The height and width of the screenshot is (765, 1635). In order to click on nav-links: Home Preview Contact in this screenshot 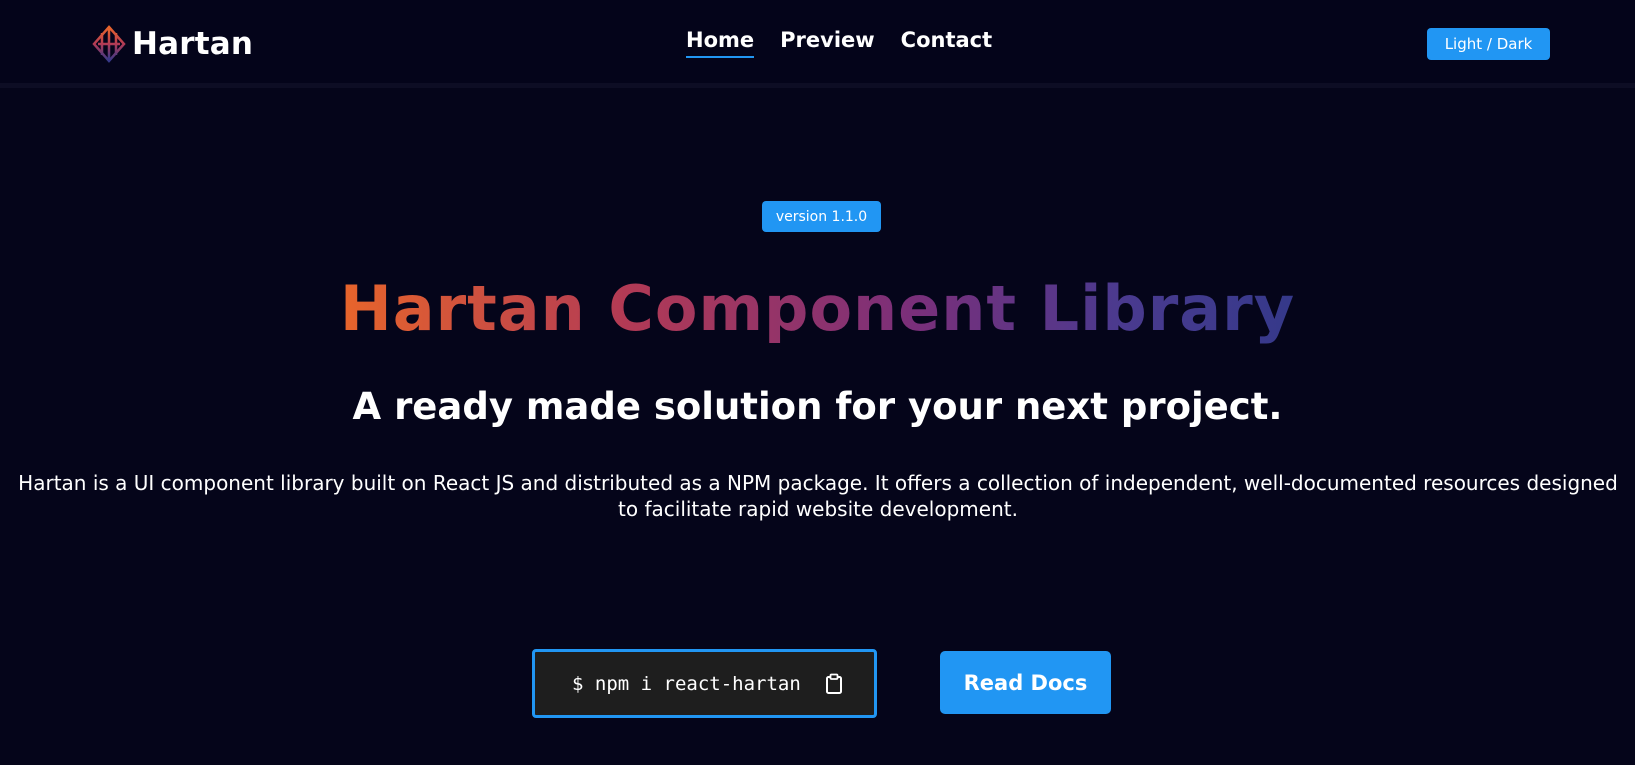, I will do `click(839, 43)`.